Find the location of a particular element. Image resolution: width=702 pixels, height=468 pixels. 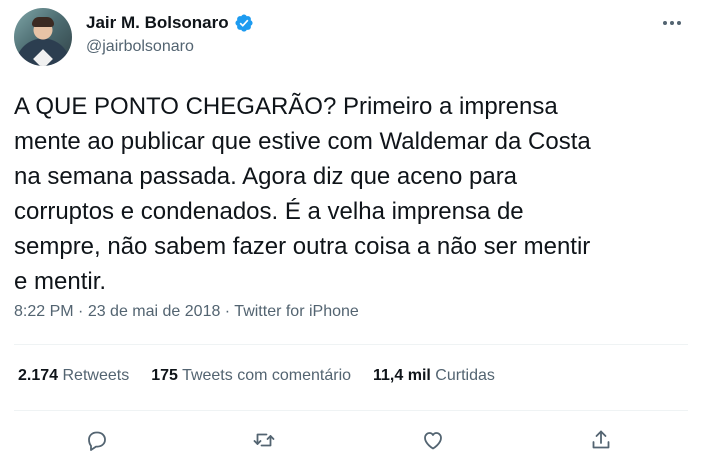

more-options-icon is located at coordinates (672, 23).